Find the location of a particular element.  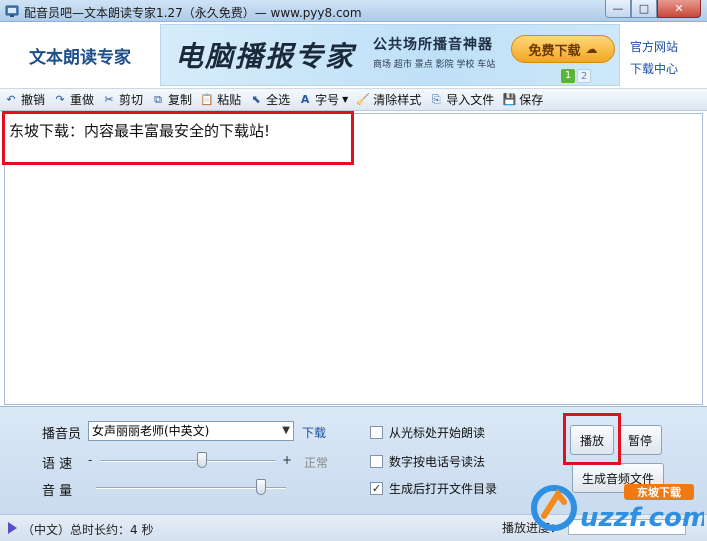

ad-title: 电脑播报专家 is located at coordinates (265, 56).